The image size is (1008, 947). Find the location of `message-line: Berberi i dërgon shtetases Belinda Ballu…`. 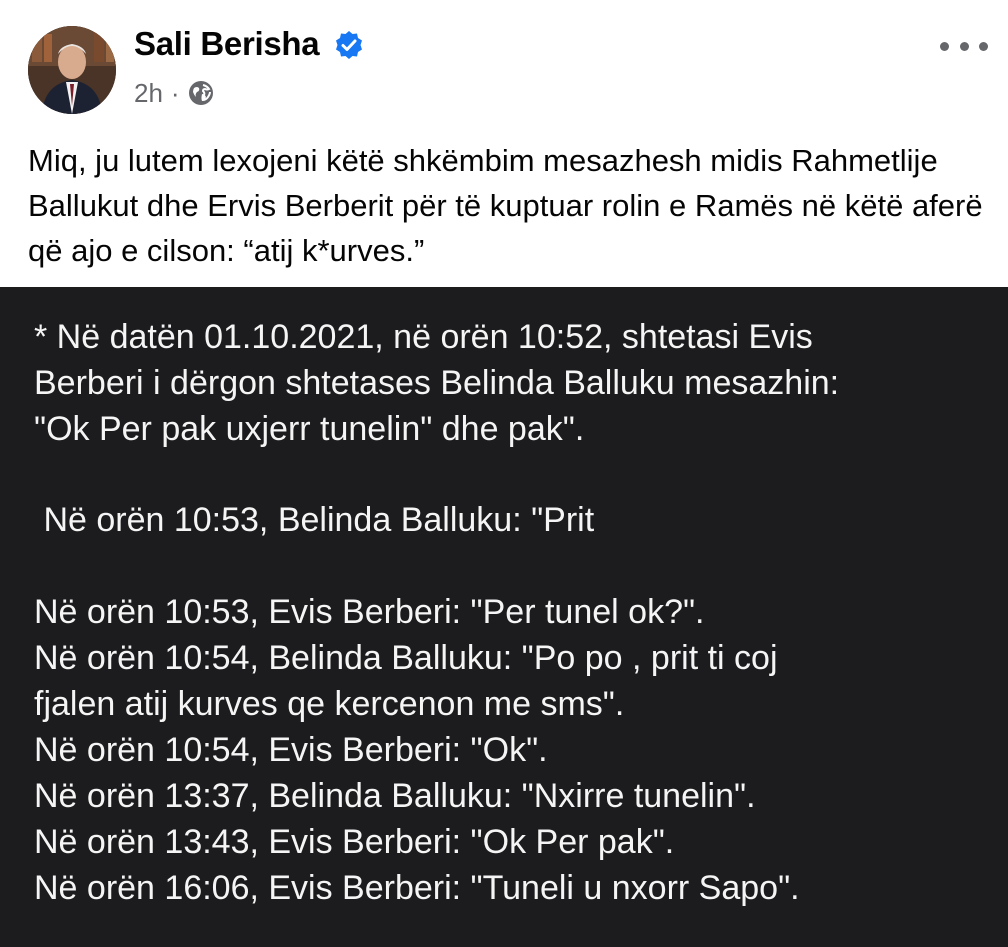

message-line: Berberi i dërgon shtetases Belinda Ballu… is located at coordinates (437, 383).